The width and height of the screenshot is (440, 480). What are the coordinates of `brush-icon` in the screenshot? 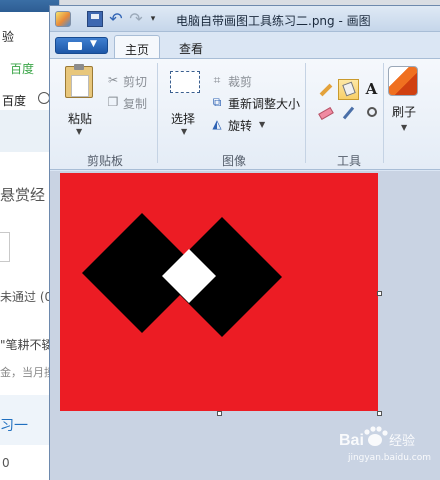 It's located at (403, 81).